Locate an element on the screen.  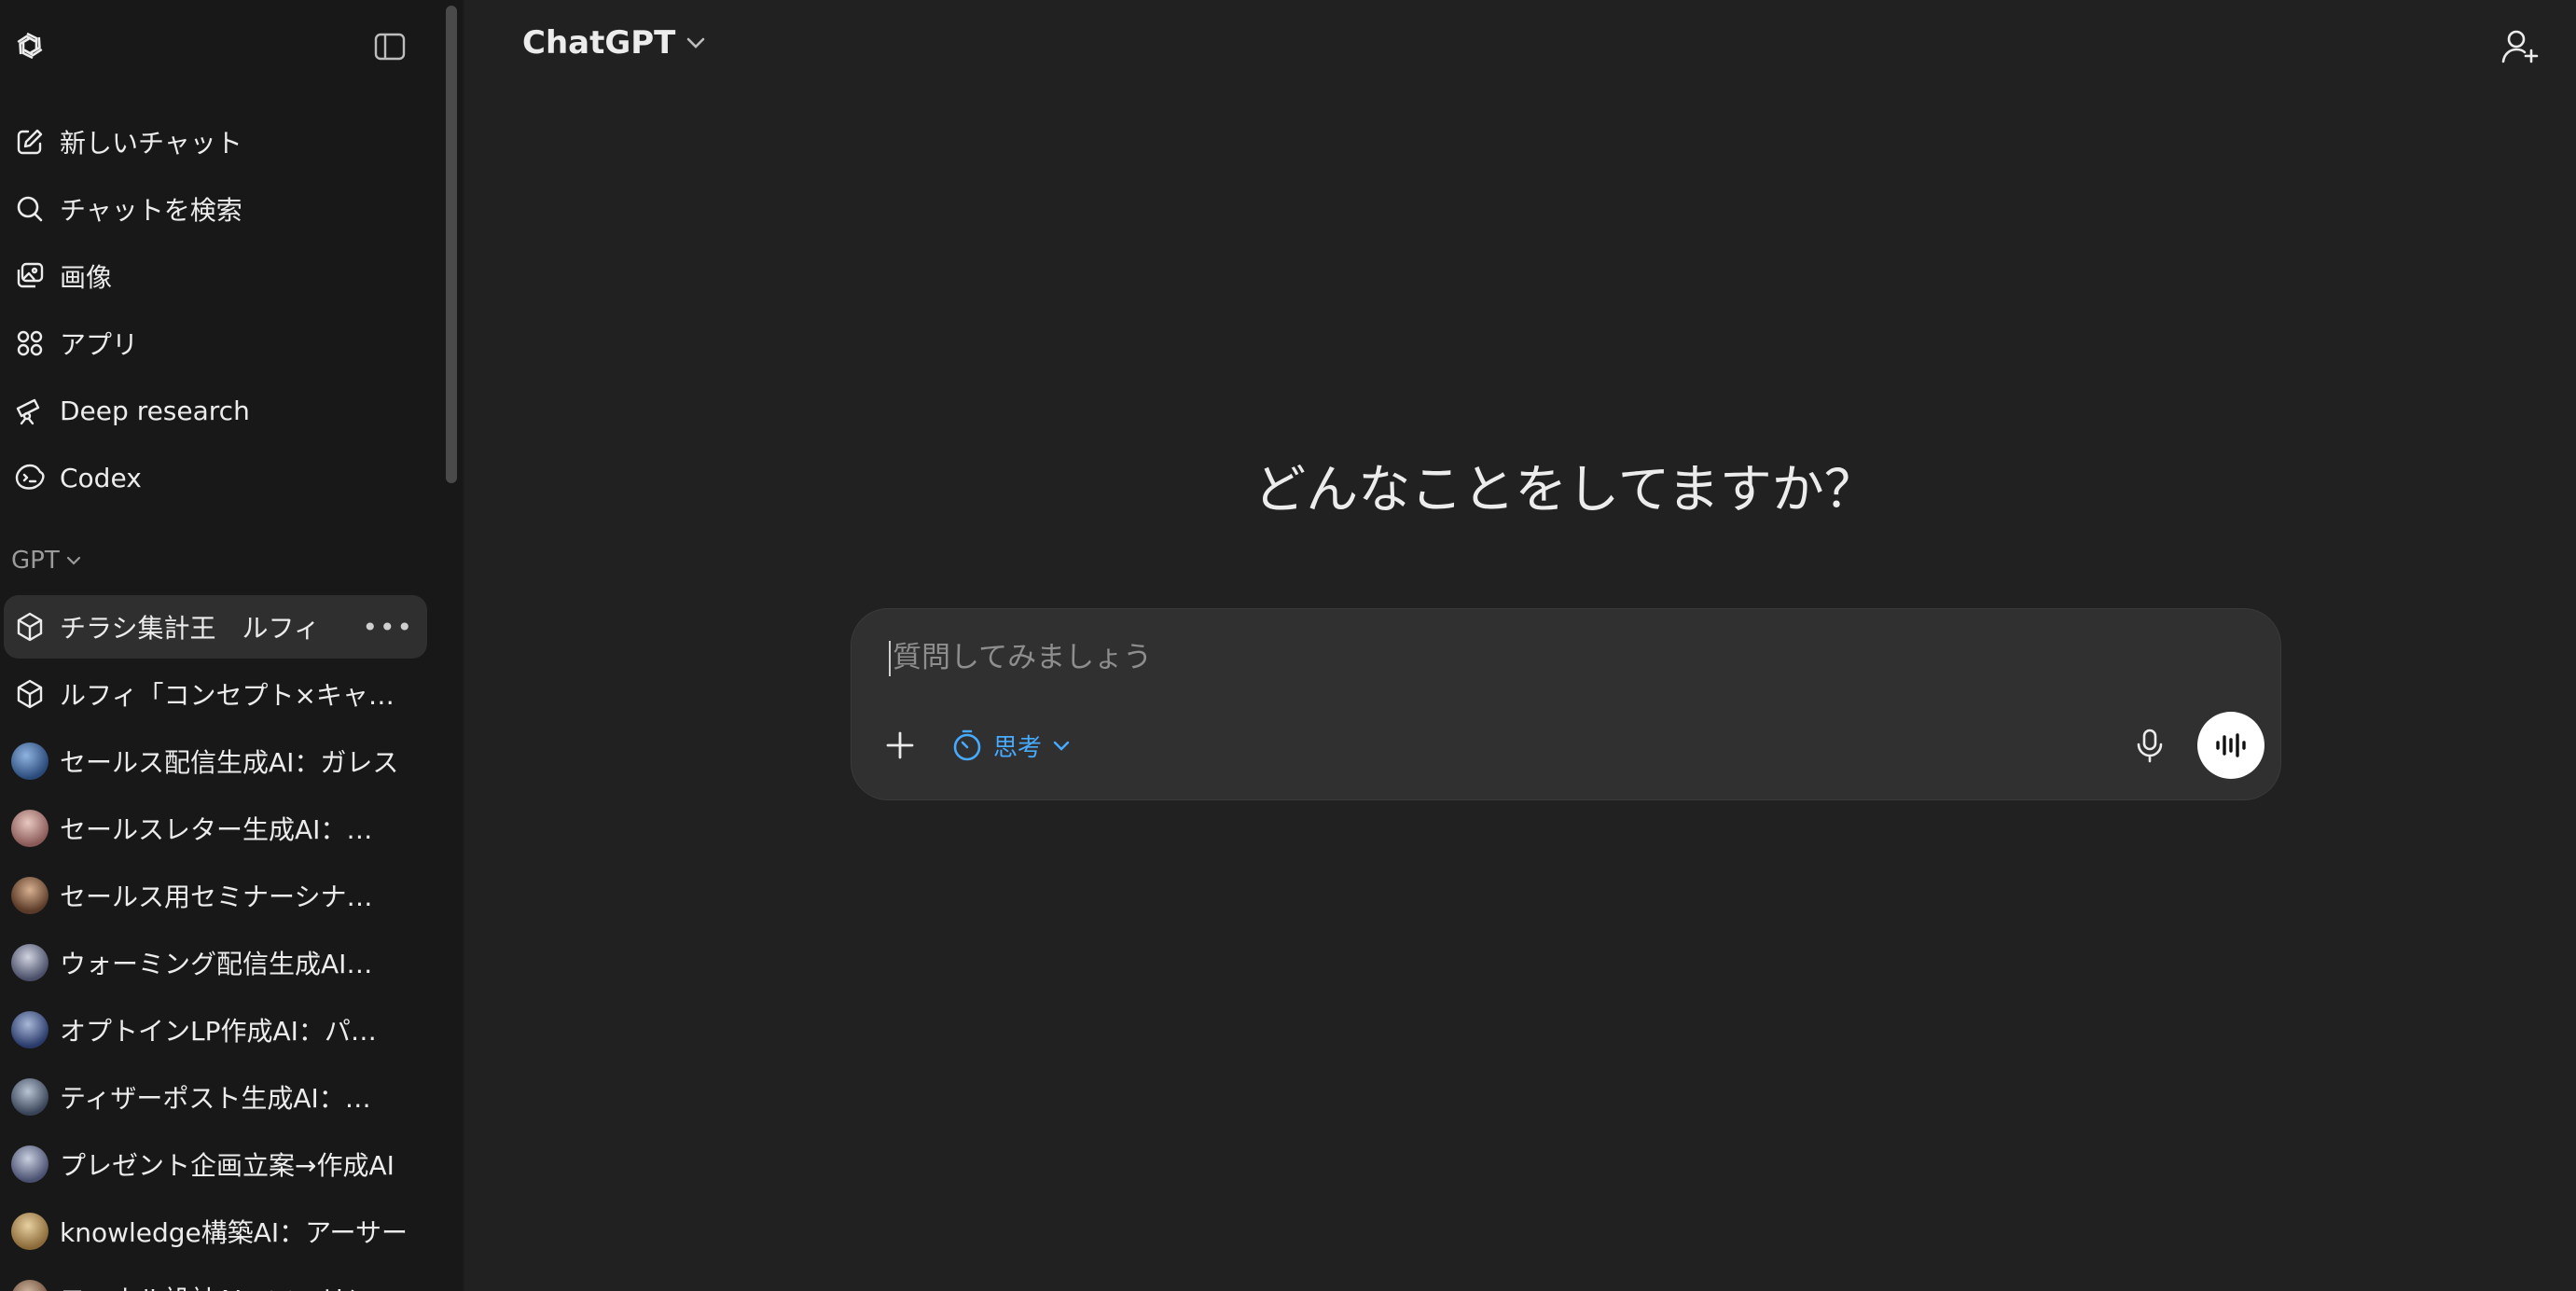
gpt-item: ティザーポスト生成AI：ガウェイン is located at coordinates (215, 1097).